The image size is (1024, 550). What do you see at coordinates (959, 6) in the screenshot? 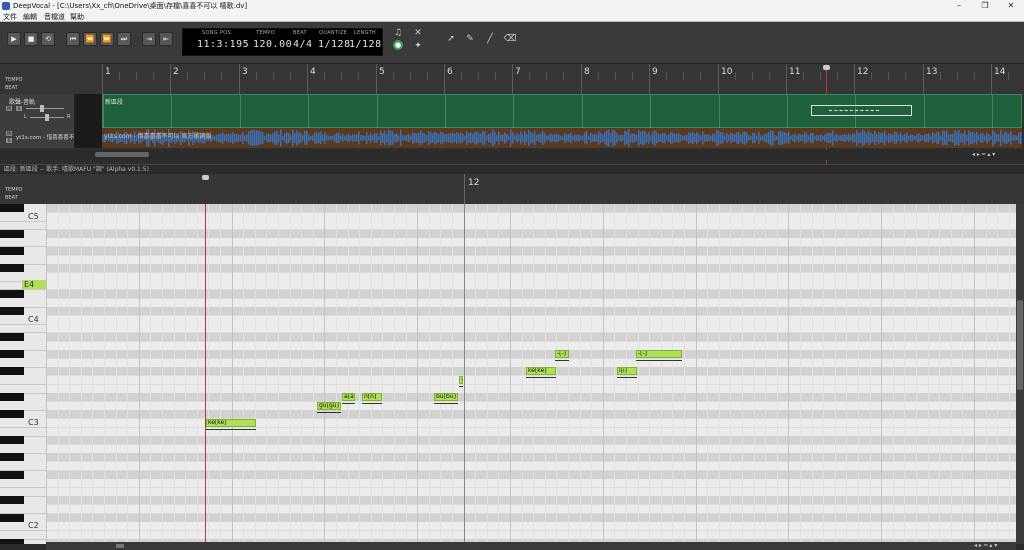
I see `minimize-button: –` at bounding box center [959, 6].